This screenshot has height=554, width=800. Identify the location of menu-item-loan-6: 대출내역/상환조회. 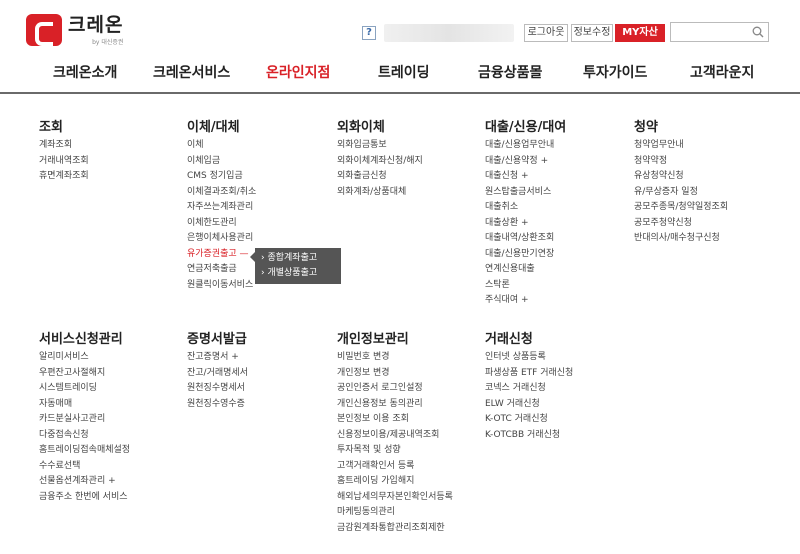
(525, 239).